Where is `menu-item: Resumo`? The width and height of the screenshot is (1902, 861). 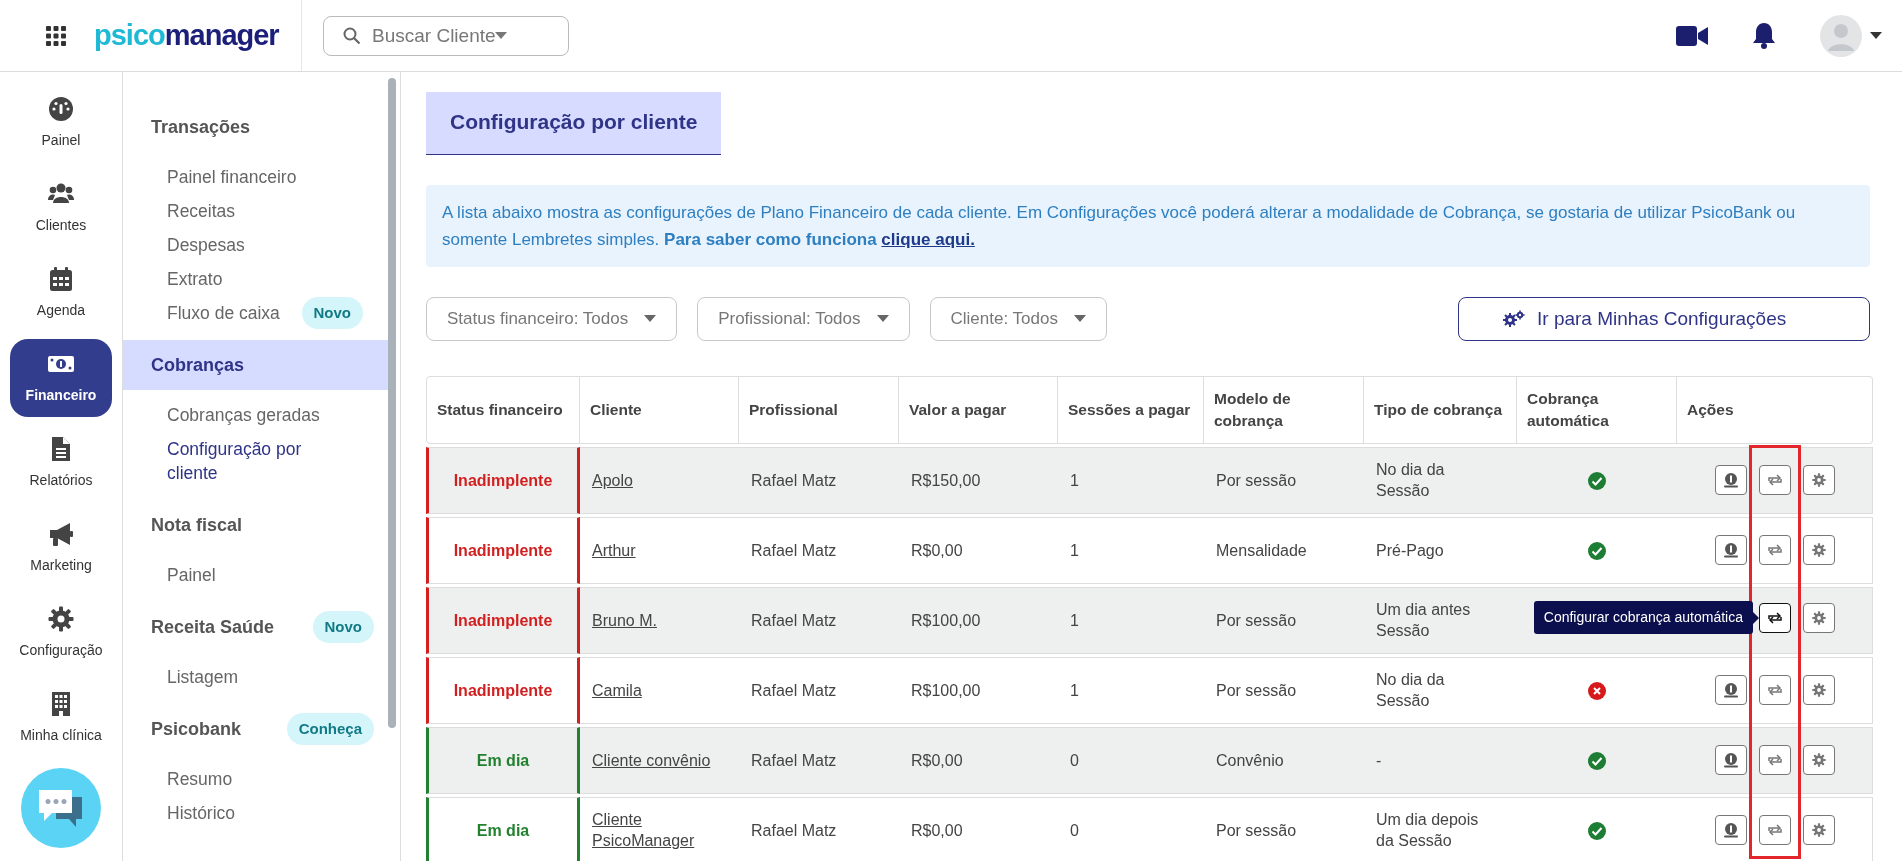
menu-item: Resumo is located at coordinates (185, 779).